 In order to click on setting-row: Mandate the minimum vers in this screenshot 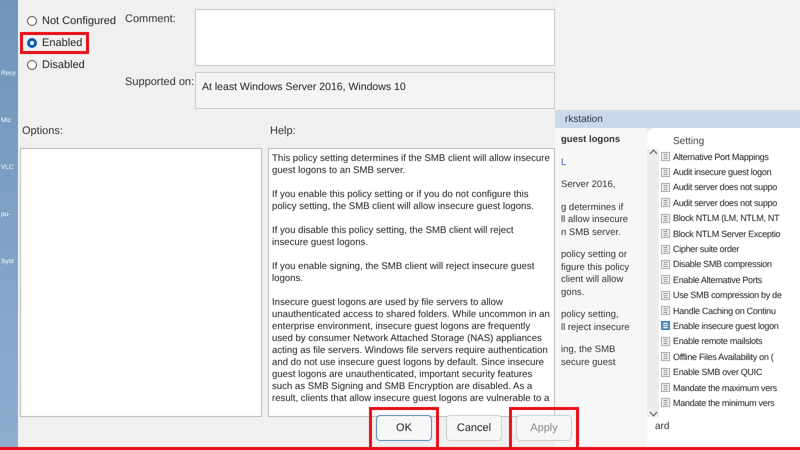, I will do `click(721, 403)`.